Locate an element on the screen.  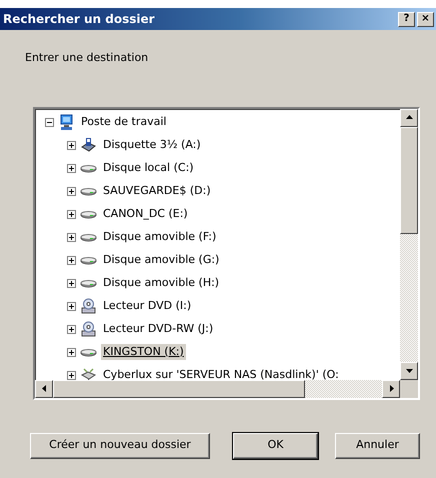
tree-item: Disque amovible (H:) is located at coordinates (161, 283).